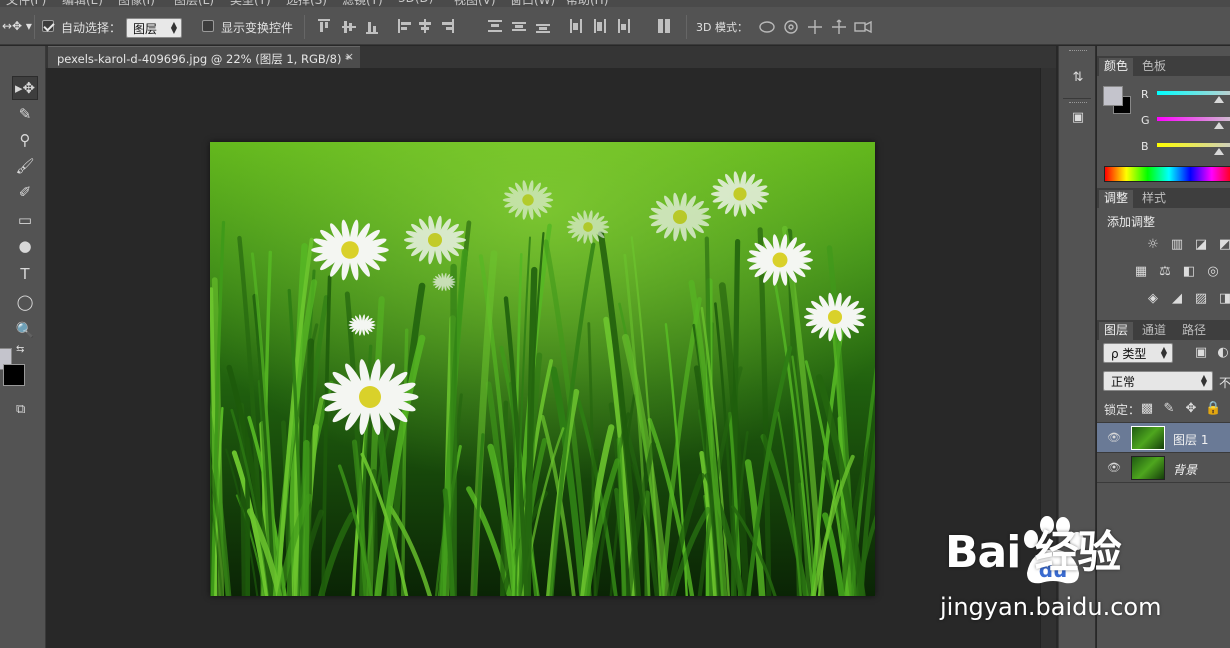 This screenshot has width=1230, height=648. What do you see at coordinates (91, 28) in the screenshot?
I see `auto-select-label: 自动选择：` at bounding box center [91, 28].